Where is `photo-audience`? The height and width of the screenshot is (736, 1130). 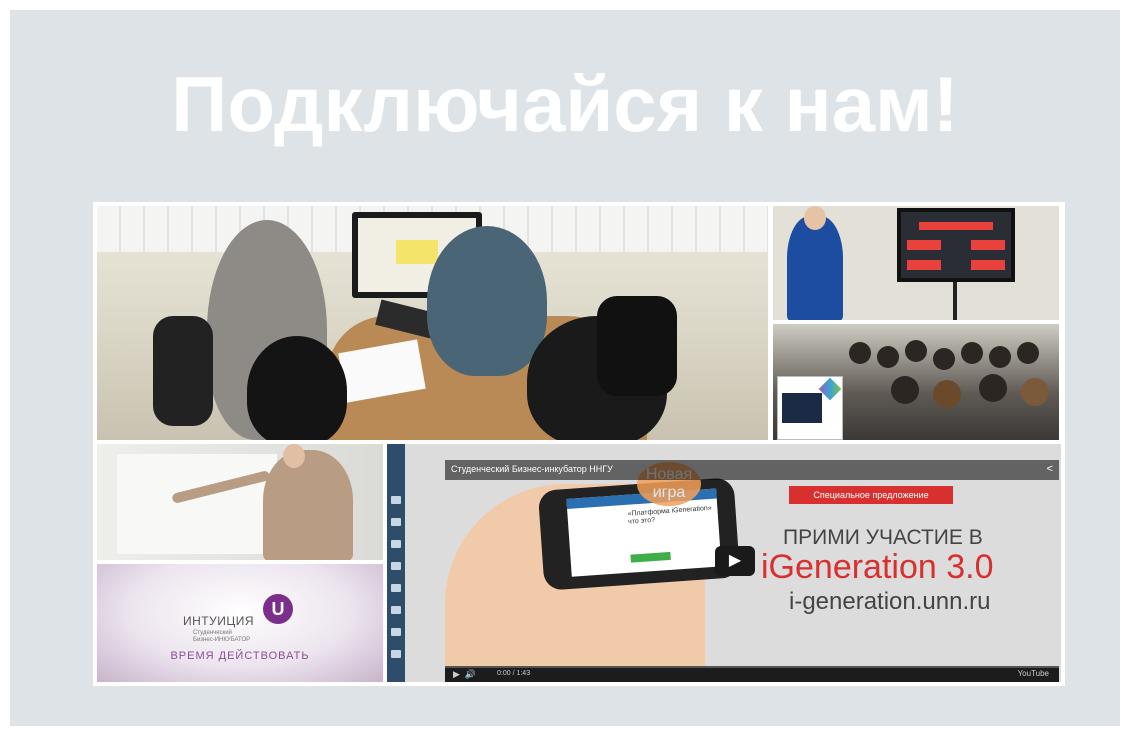
photo-audience is located at coordinates (916, 382).